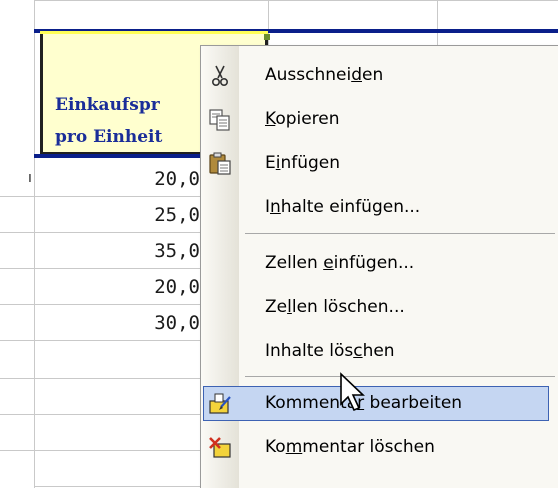  I want to click on menu-item-clear-contents: Inhalte löschen, so click(379, 352).